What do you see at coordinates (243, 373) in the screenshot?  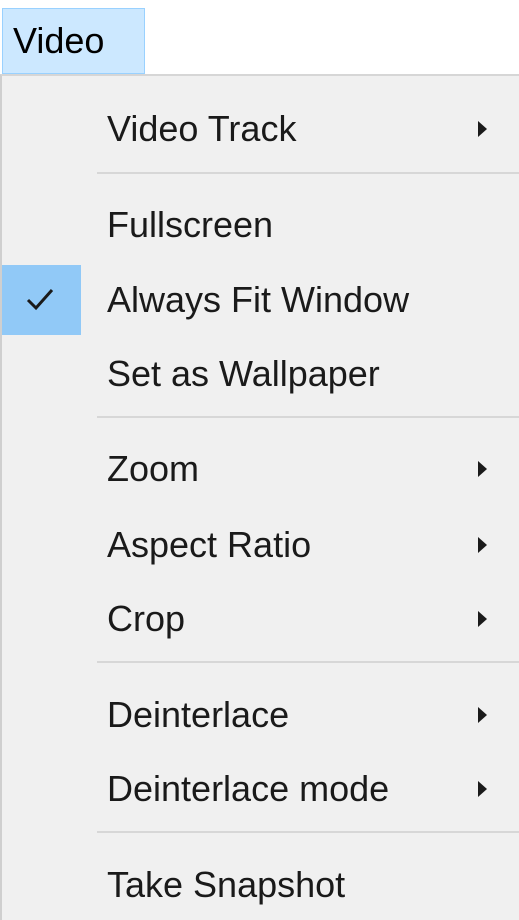 I see `menu-item-label: Set as Wallpaper` at bounding box center [243, 373].